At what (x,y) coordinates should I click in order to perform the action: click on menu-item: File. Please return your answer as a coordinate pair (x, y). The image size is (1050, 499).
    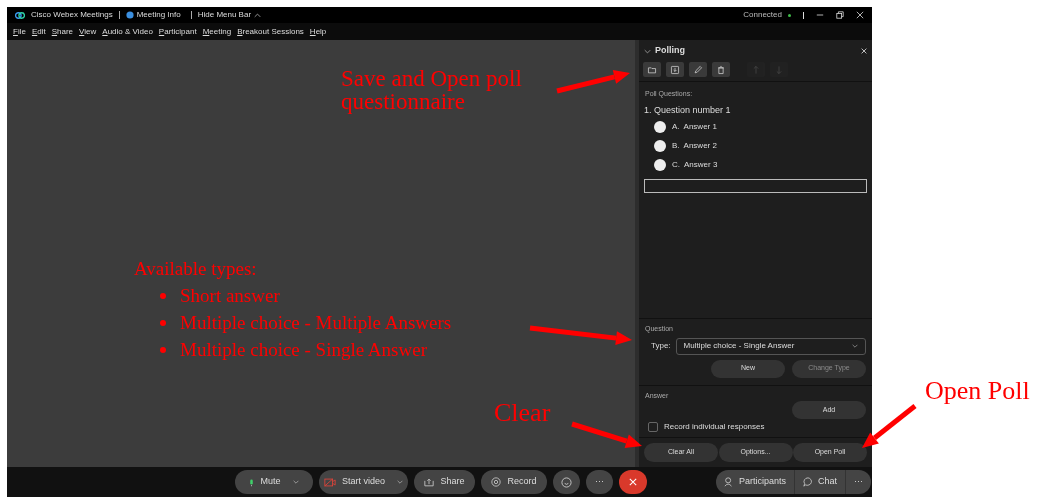
    Looking at the image, I should click on (19, 31).